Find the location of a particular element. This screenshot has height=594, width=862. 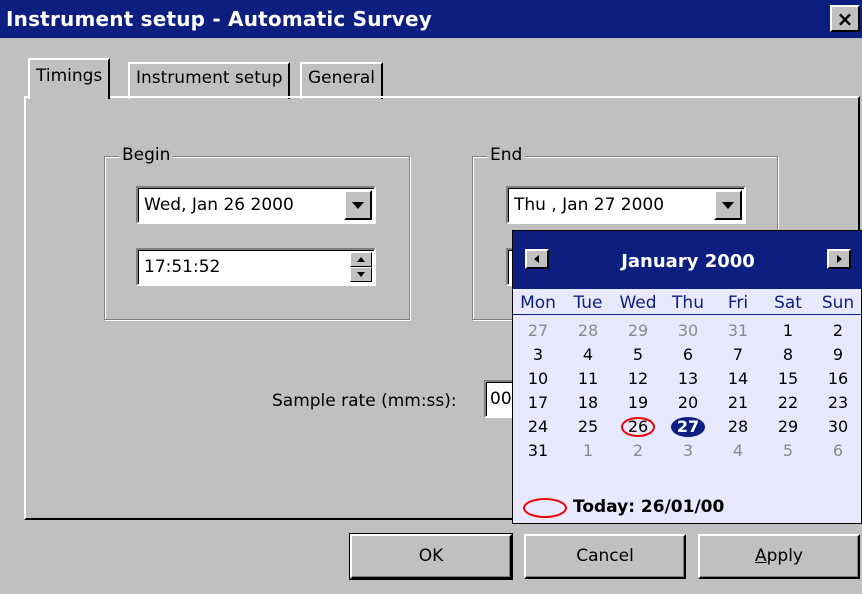

day-number: 23 is located at coordinates (838, 402).